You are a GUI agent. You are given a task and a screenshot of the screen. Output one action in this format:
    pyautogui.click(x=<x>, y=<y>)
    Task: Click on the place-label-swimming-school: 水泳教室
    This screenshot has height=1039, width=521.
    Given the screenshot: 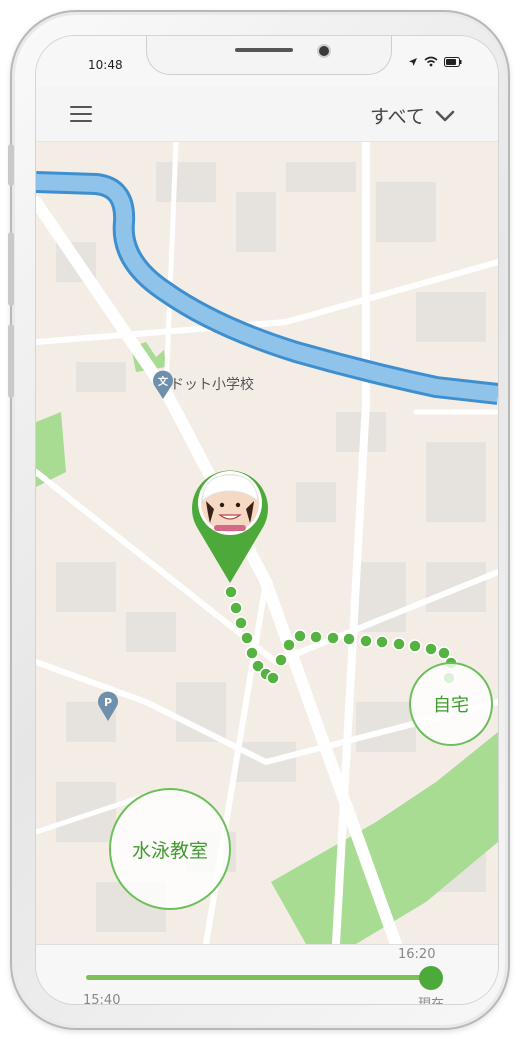 What is the action you would take?
    pyautogui.click(x=169, y=850)
    